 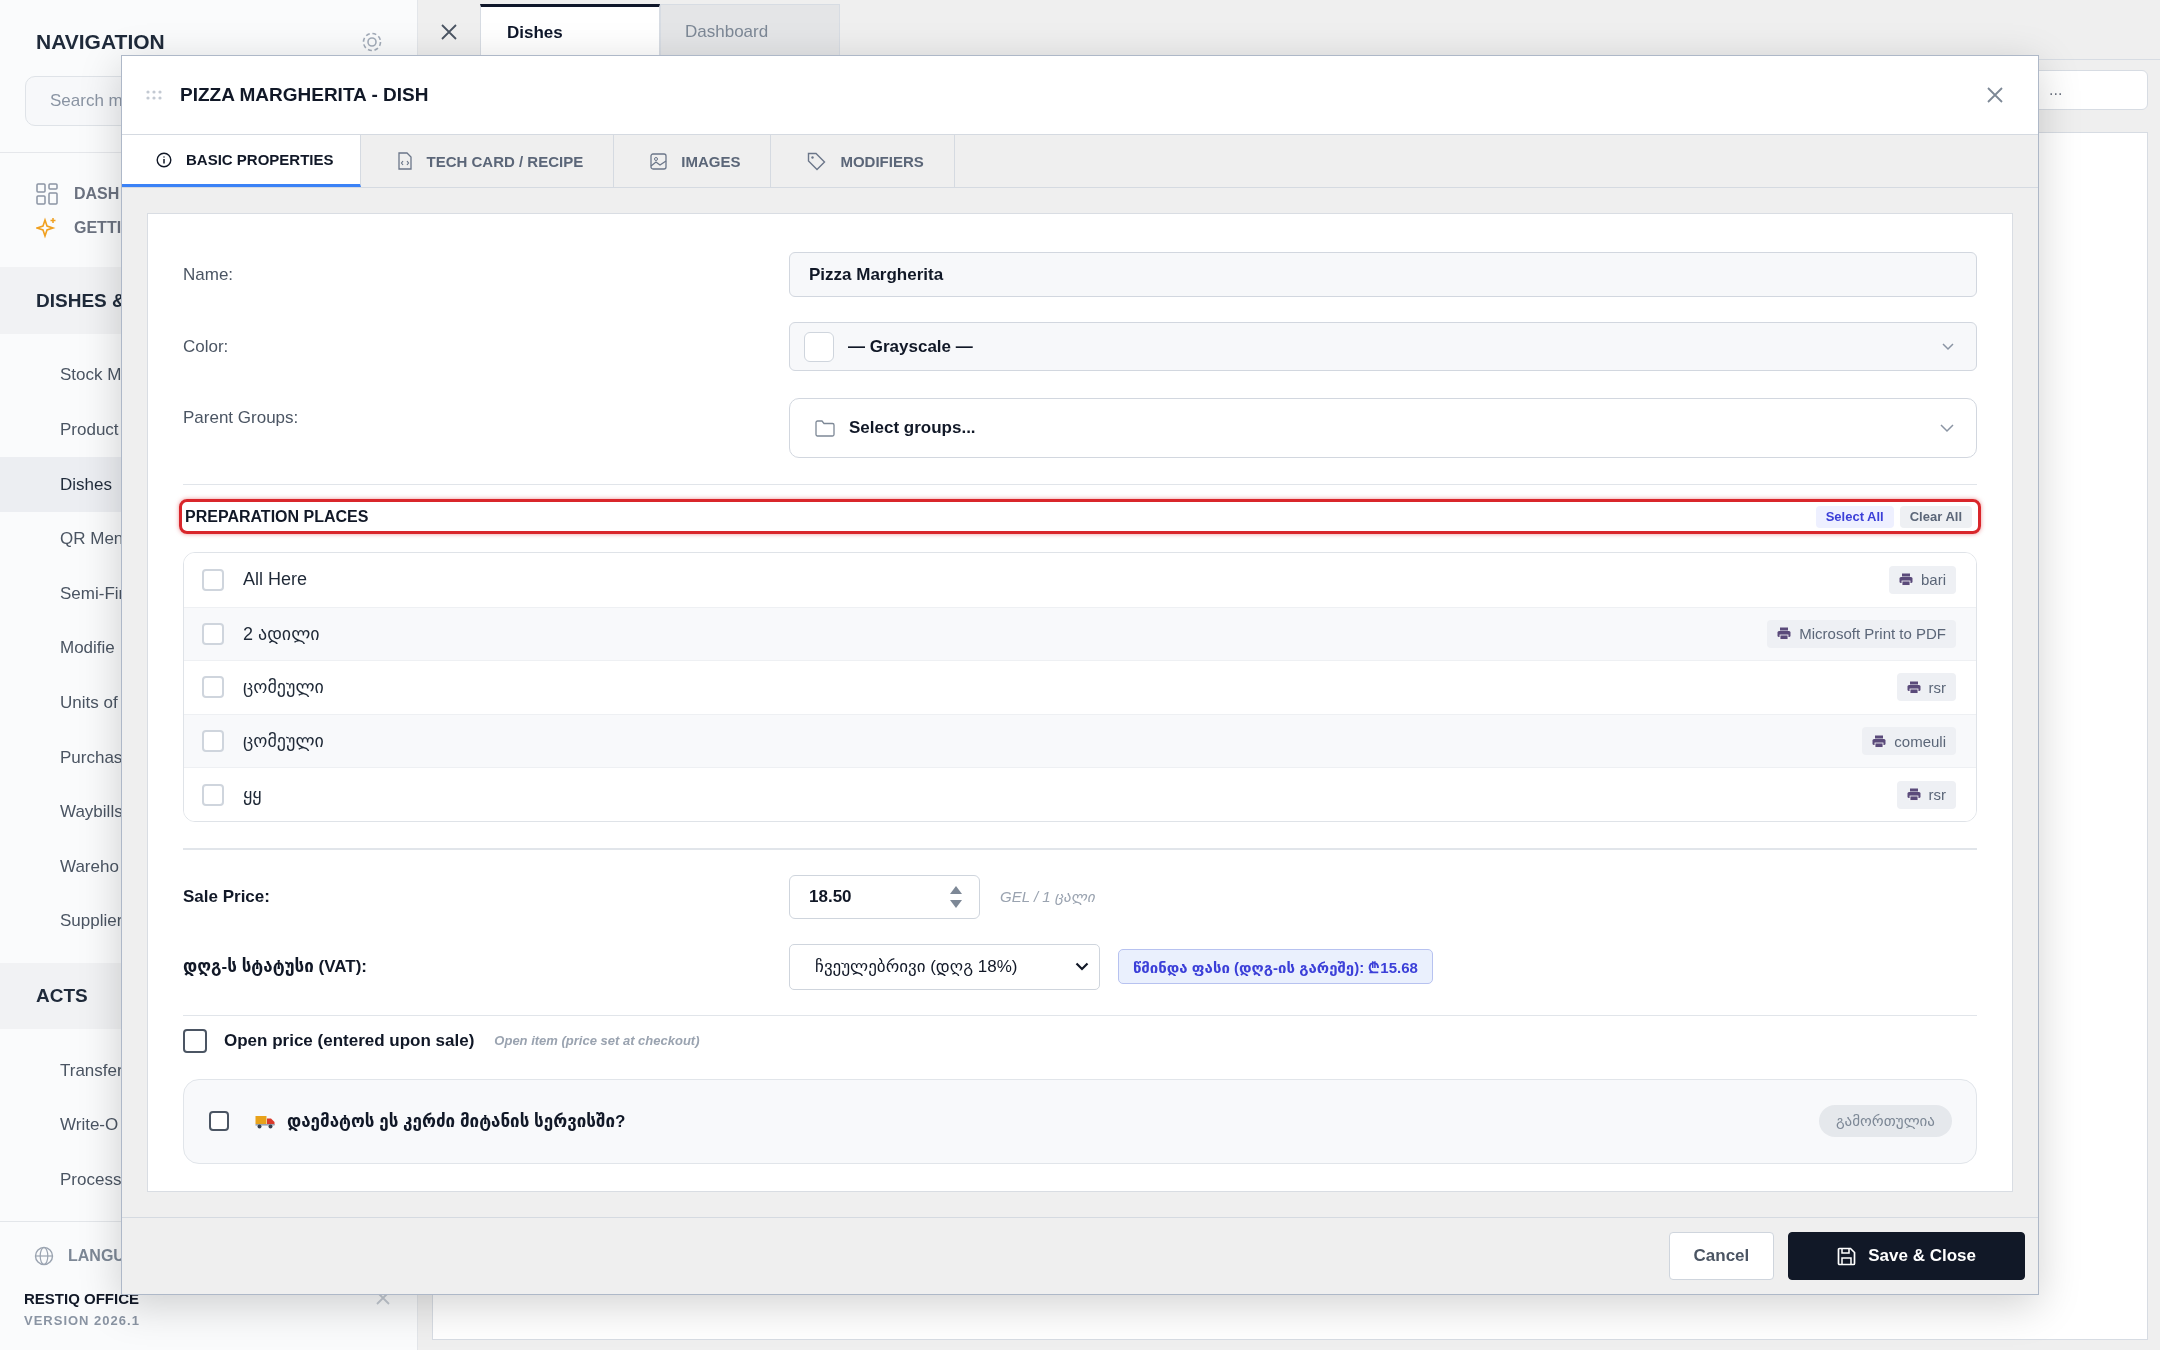 I want to click on net-price-badge: წმინდა ფასი (დღგ-ის გარეშე): ₾15.68, so click(x=1275, y=967).